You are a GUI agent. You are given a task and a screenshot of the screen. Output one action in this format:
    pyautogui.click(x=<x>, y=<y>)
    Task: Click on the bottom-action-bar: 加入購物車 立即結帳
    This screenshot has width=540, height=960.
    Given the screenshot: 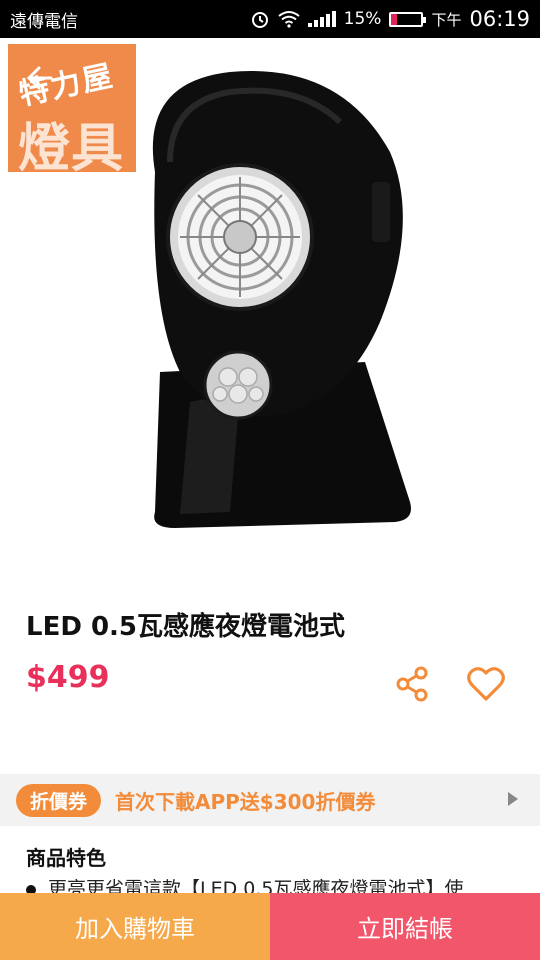 What is the action you would take?
    pyautogui.click(x=270, y=926)
    